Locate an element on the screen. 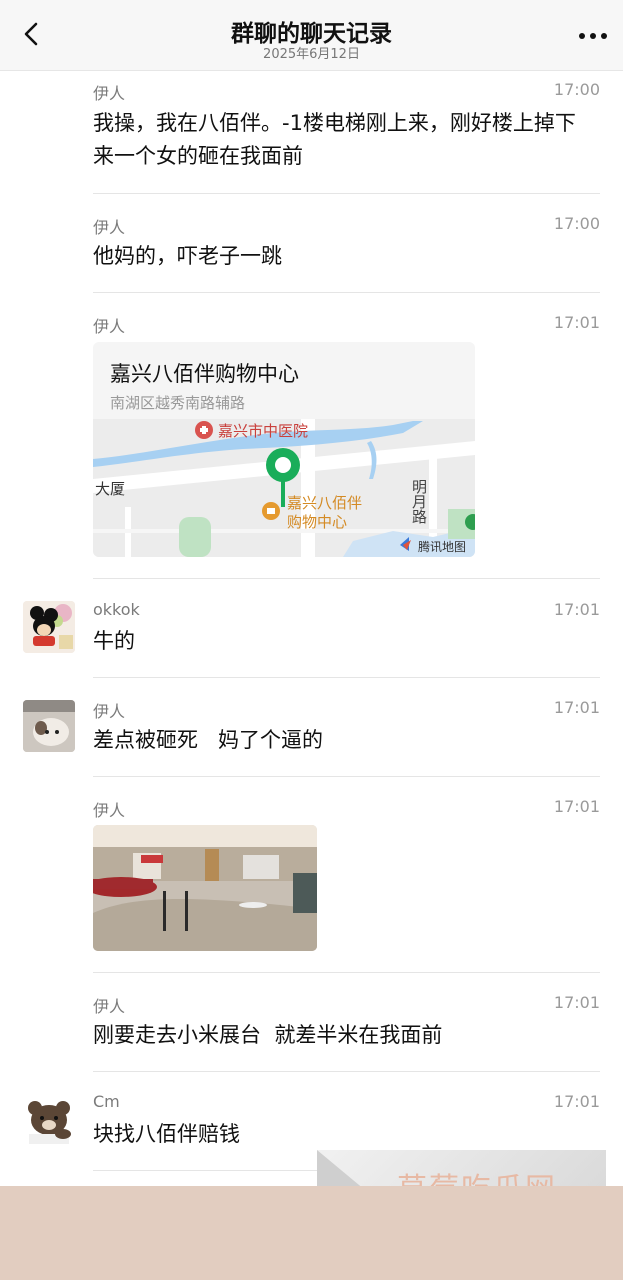 This screenshot has height=1280, width=623. mickey-avatar-icon is located at coordinates (49, 627).